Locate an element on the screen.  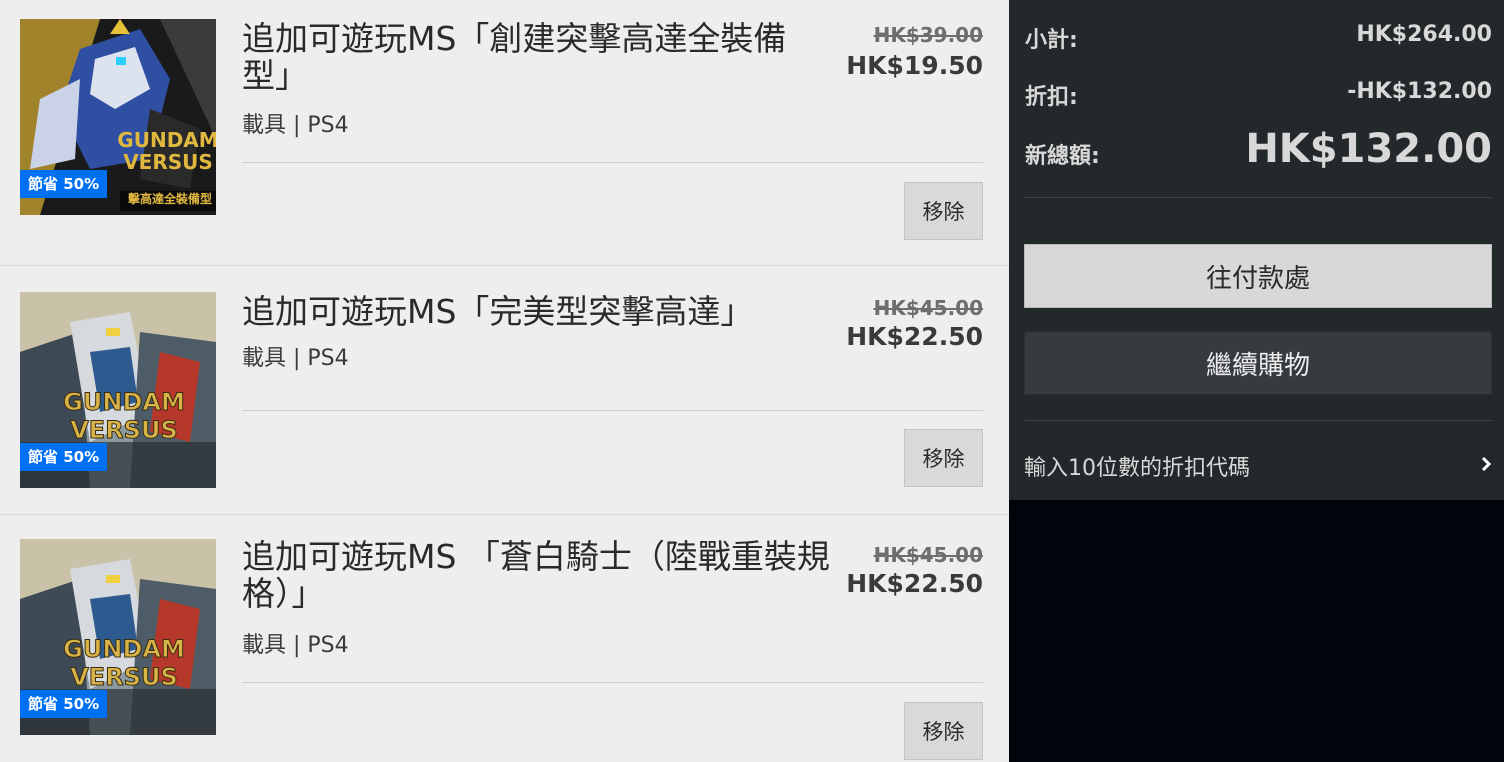
promo-code-label: 輸入10位數的折扣代碼 is located at coordinates (1137, 468).